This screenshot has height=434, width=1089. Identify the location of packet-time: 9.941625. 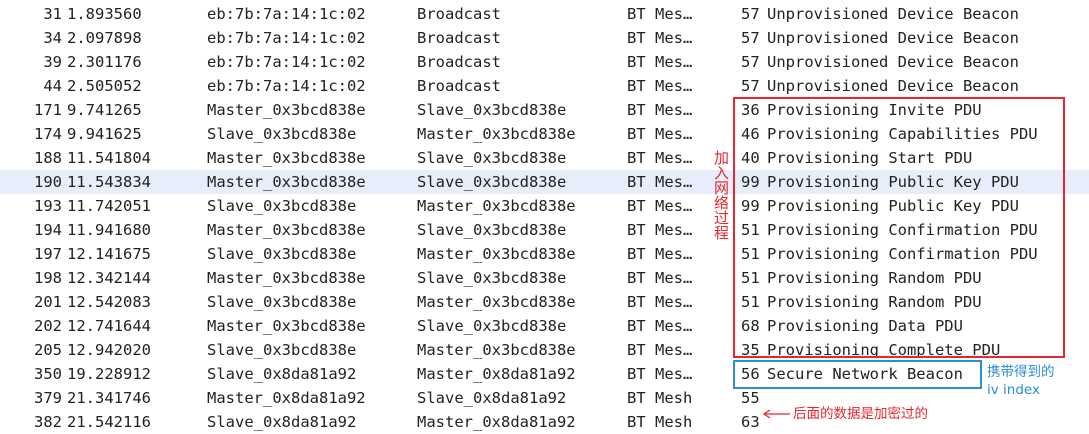
(104, 134).